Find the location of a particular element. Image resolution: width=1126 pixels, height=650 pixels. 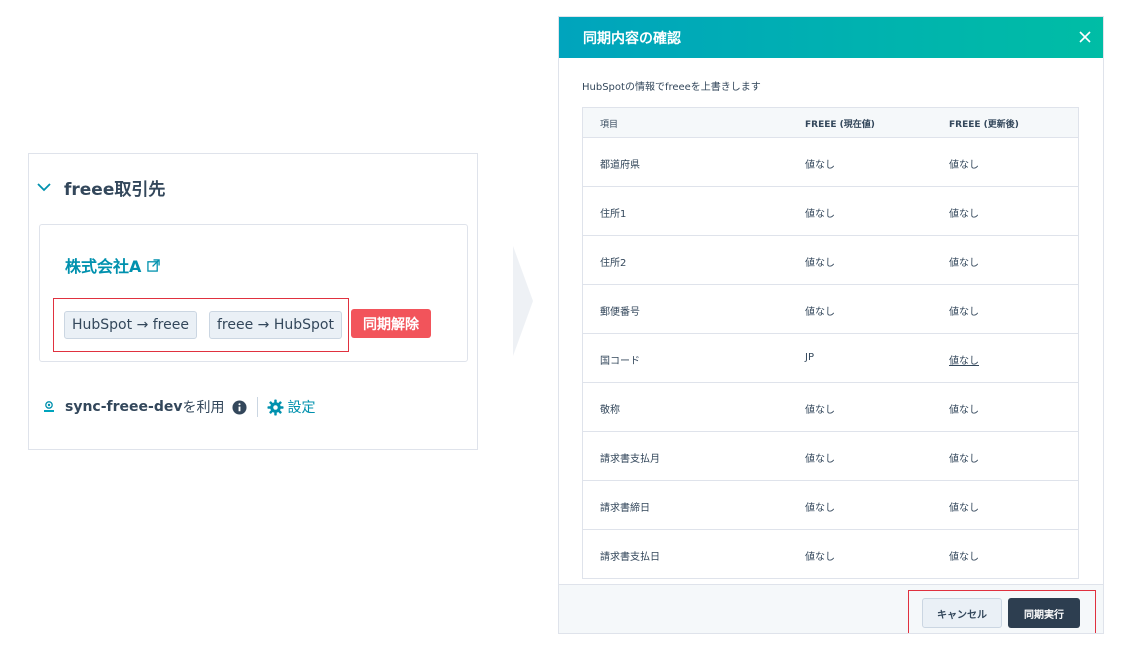

modal-footer: キャンセル 同期実行 is located at coordinates (831, 608).